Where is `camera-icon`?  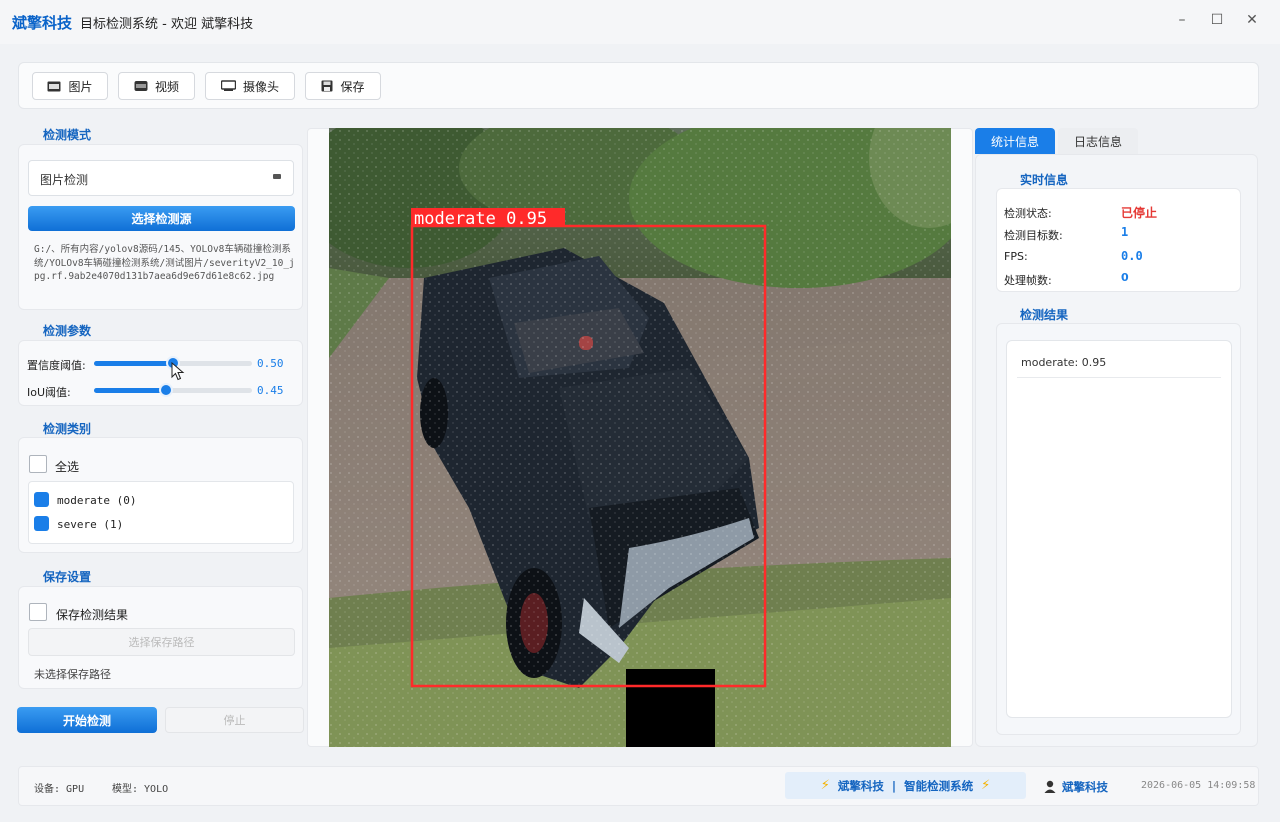 camera-icon is located at coordinates (228, 85).